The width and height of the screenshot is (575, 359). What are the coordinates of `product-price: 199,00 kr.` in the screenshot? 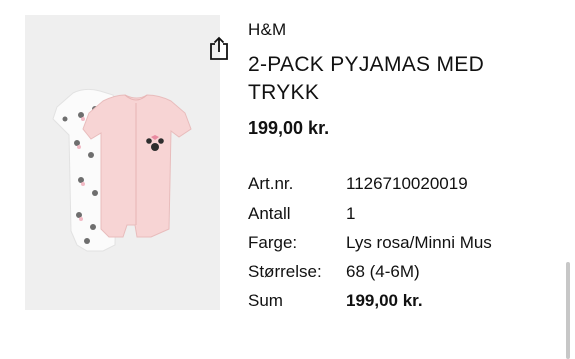 It's located at (289, 128).